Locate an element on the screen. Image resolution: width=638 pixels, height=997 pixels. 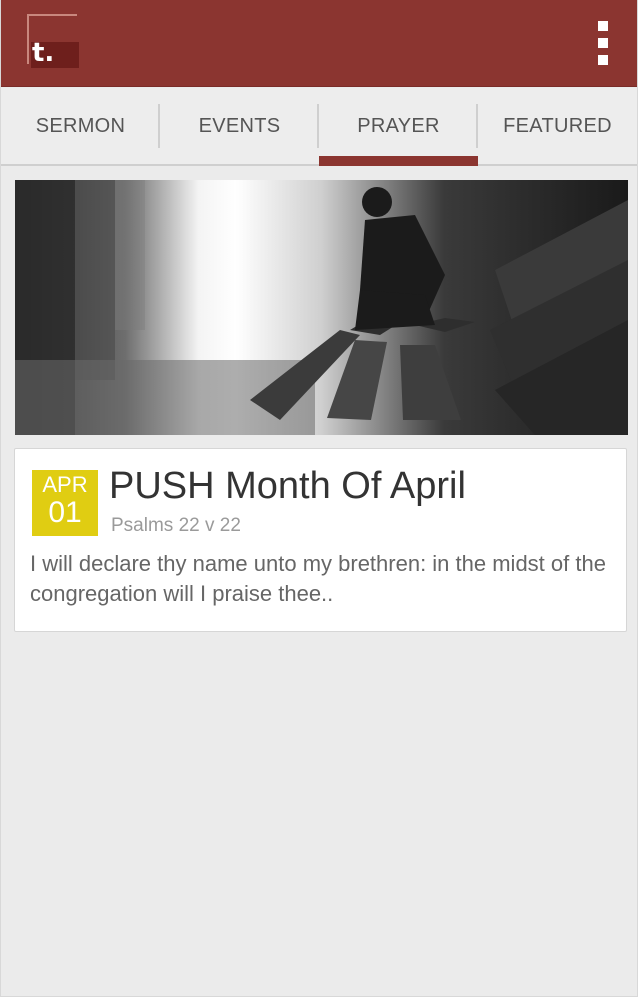
tab-bar: SERMON EVENTS PRAYER FEATURED is located at coordinates (319, 127).